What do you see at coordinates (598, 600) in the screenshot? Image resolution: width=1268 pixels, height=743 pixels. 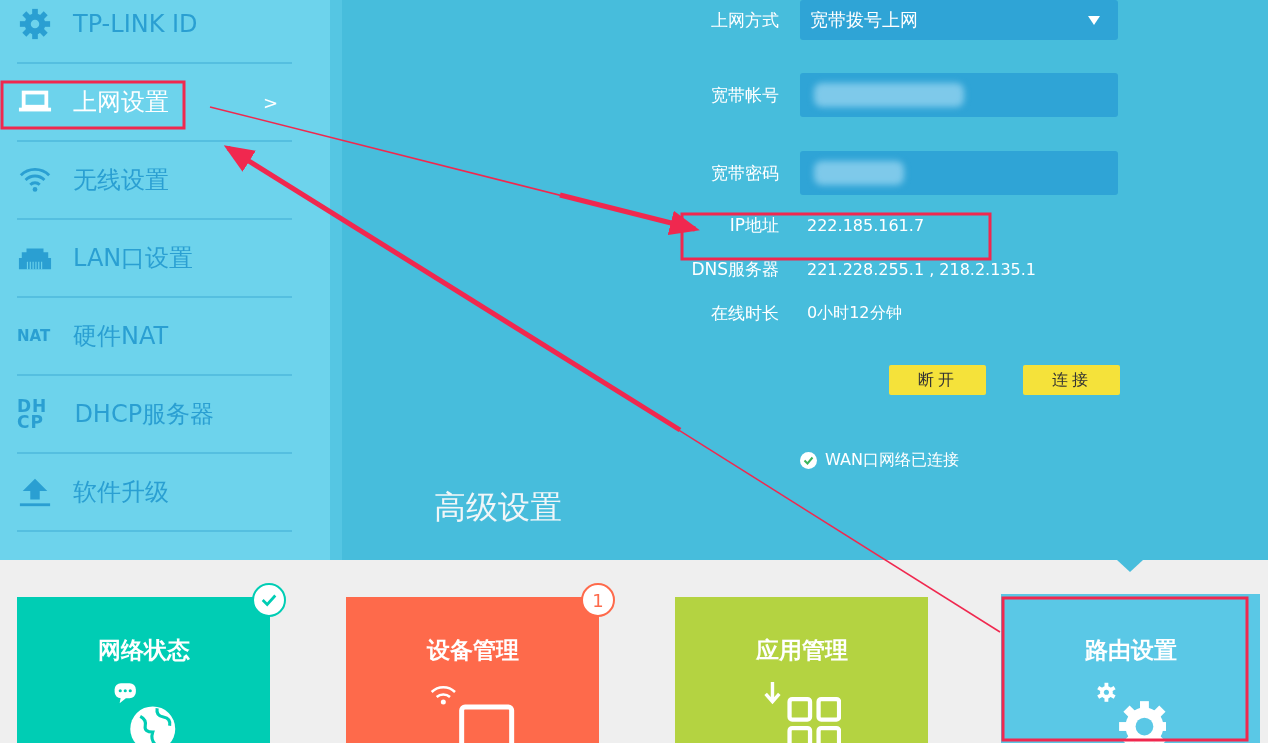 I see `count-badge: 1` at bounding box center [598, 600].